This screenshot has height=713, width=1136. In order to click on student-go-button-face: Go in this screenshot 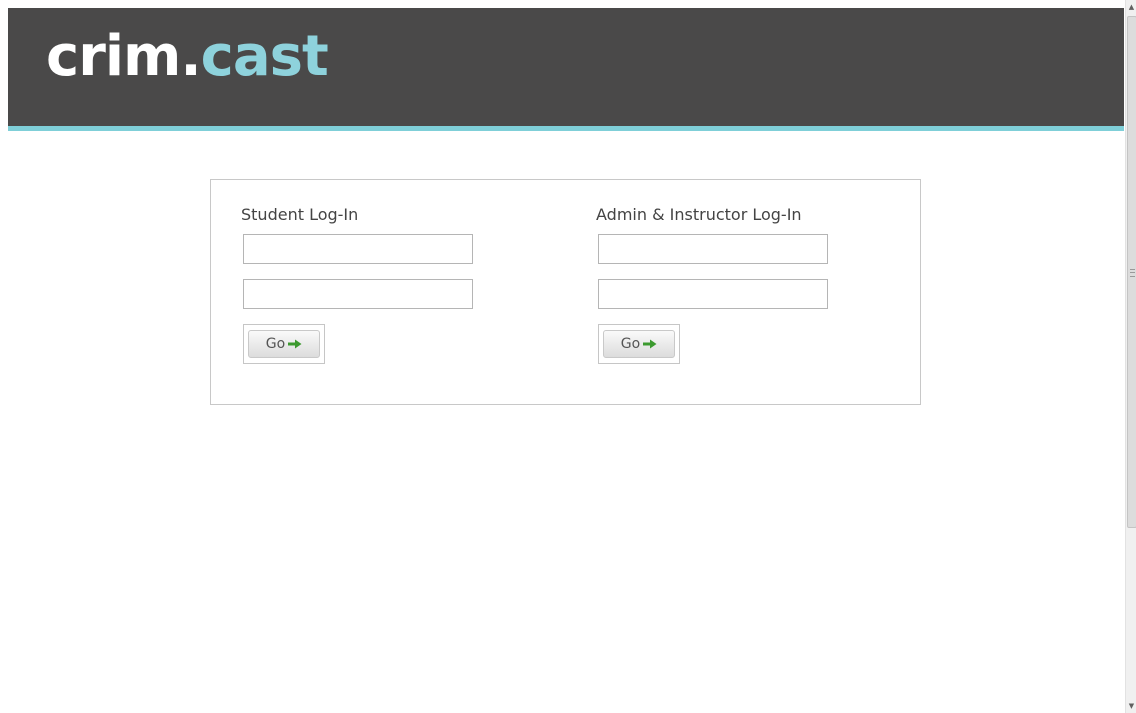, I will do `click(284, 344)`.